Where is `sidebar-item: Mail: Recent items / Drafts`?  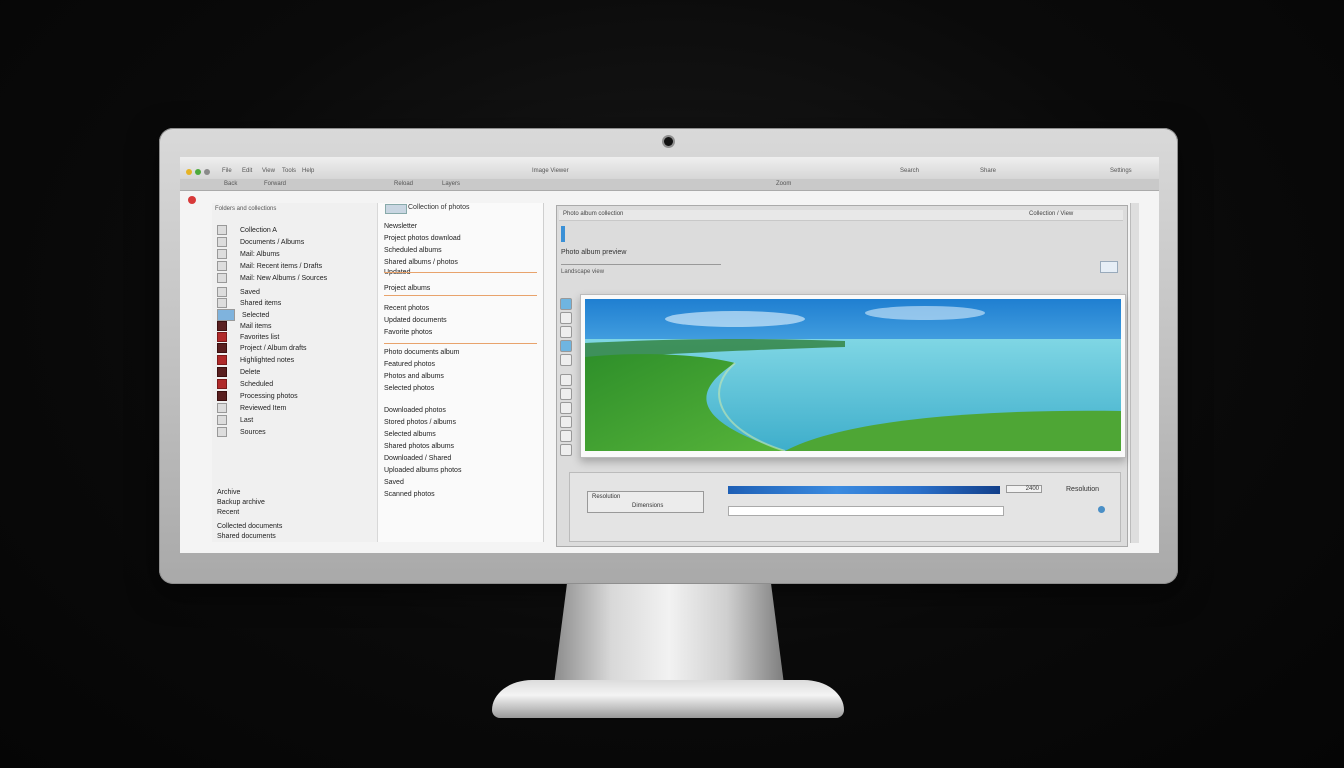 sidebar-item: Mail: Recent items / Drafts is located at coordinates (269, 266).